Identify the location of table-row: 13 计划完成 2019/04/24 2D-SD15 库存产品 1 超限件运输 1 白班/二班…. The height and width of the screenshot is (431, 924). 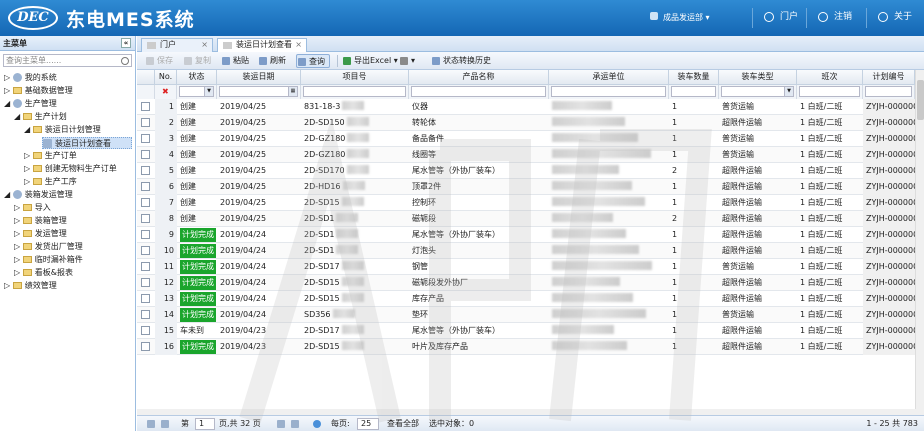
(530, 299).